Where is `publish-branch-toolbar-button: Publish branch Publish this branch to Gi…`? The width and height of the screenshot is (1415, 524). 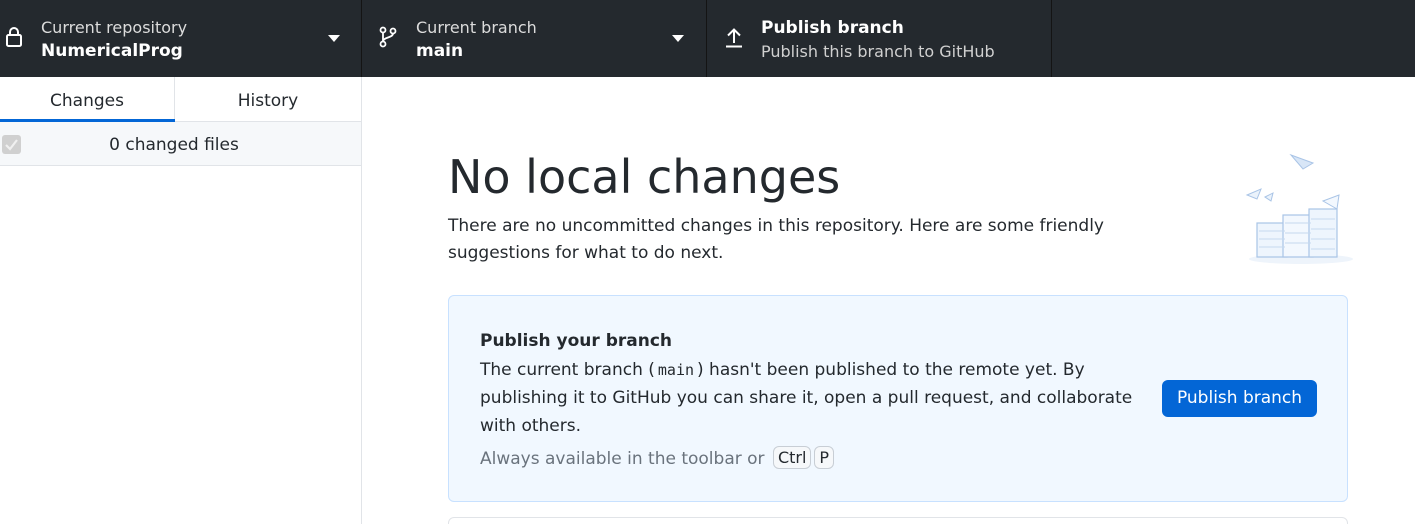
publish-branch-toolbar-button: Publish branch Publish this branch to Gi… is located at coordinates (879, 38).